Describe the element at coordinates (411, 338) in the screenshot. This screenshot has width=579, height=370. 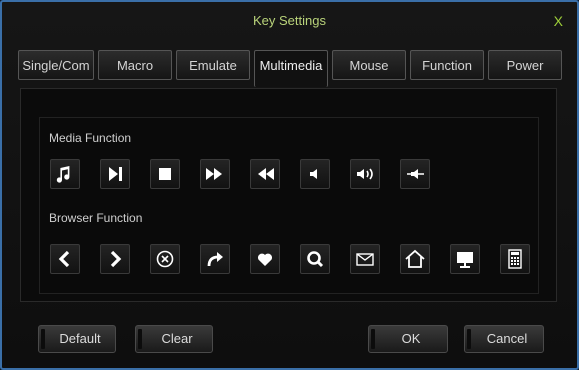
I see `ok-button-label: OK` at that location.